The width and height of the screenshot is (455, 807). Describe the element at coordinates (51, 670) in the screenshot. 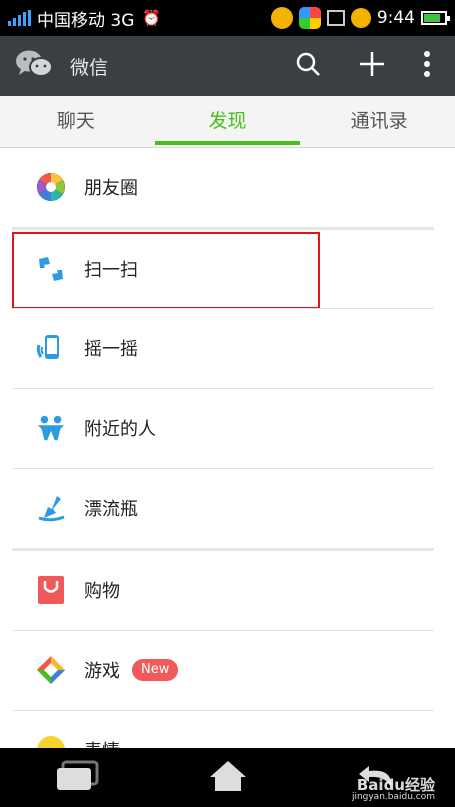

I see `games-icon` at that location.